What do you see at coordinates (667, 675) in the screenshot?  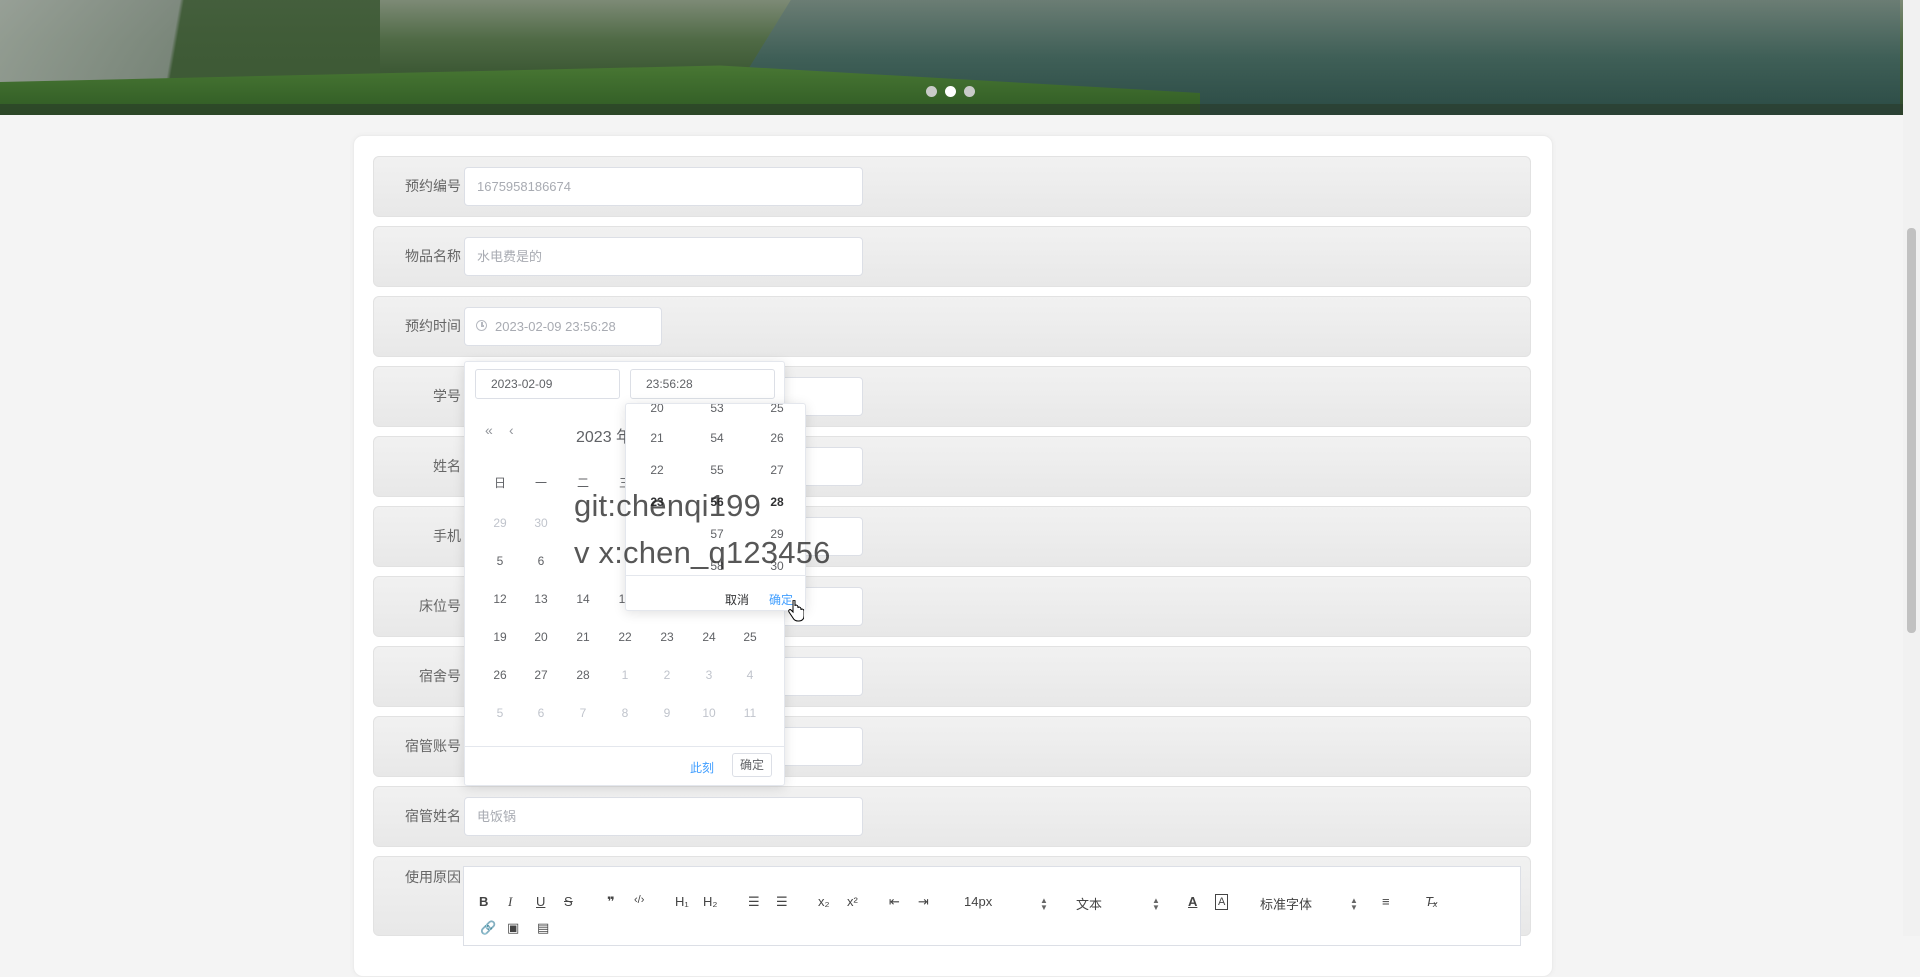 I see `calendar-day: 2` at bounding box center [667, 675].